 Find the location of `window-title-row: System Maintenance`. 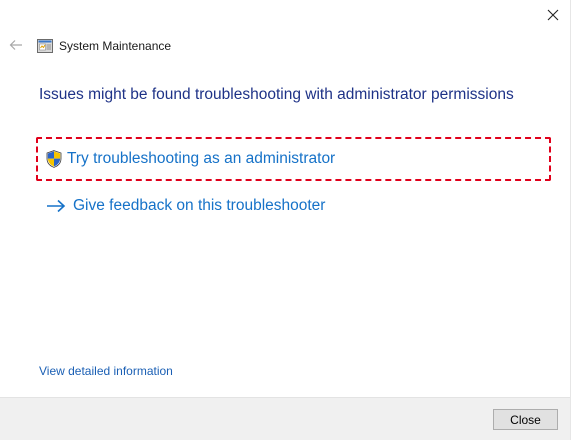

window-title-row: System Maintenance is located at coordinates (104, 46).